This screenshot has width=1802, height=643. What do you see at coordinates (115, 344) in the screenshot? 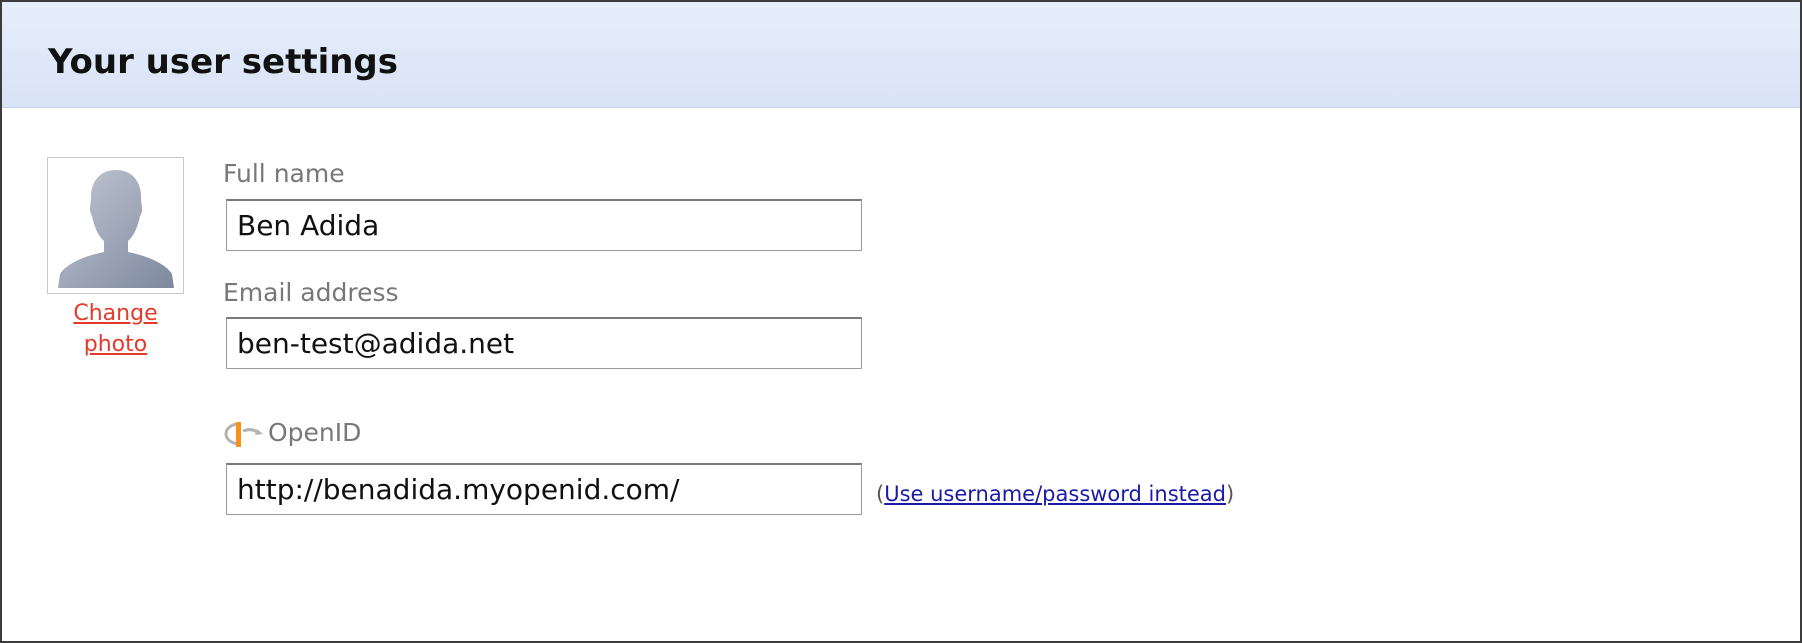
I see `change-photo-label-line2: photo` at bounding box center [115, 344].